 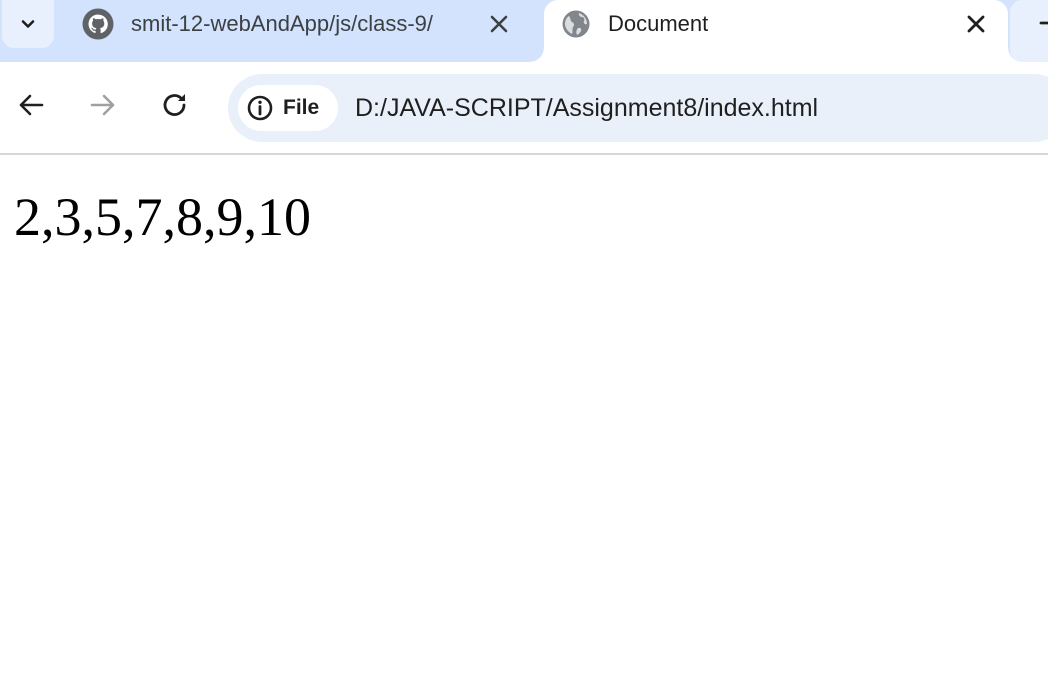 I want to click on output-text: 2,3,5,7,8,9,10, so click(x=162, y=217).